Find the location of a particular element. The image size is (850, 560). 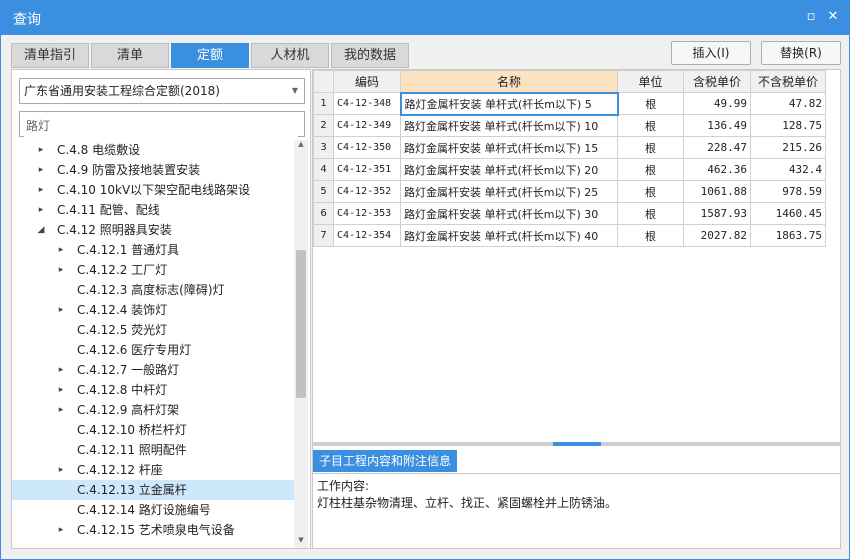

panel-splitter is located at coordinates (576, 444).